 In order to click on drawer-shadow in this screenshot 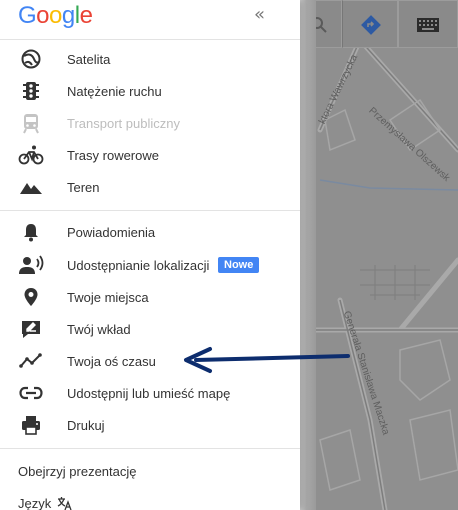, I will do `click(308, 255)`.